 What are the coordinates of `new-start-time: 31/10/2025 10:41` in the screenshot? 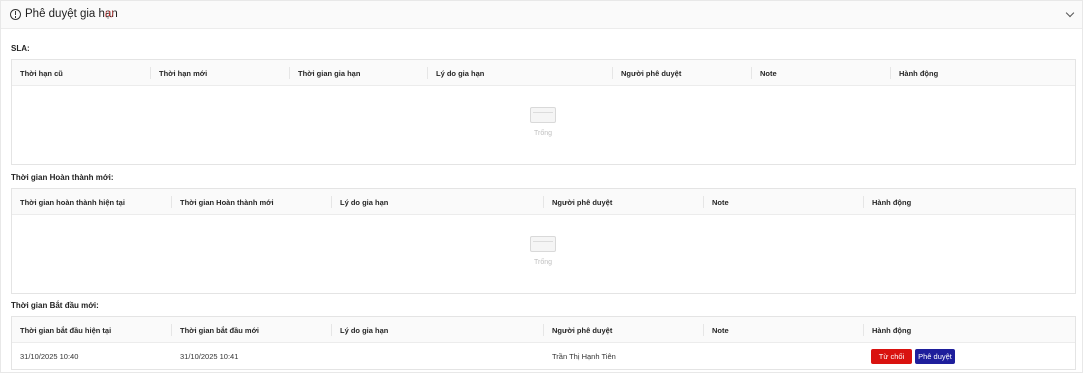 It's located at (209, 356).